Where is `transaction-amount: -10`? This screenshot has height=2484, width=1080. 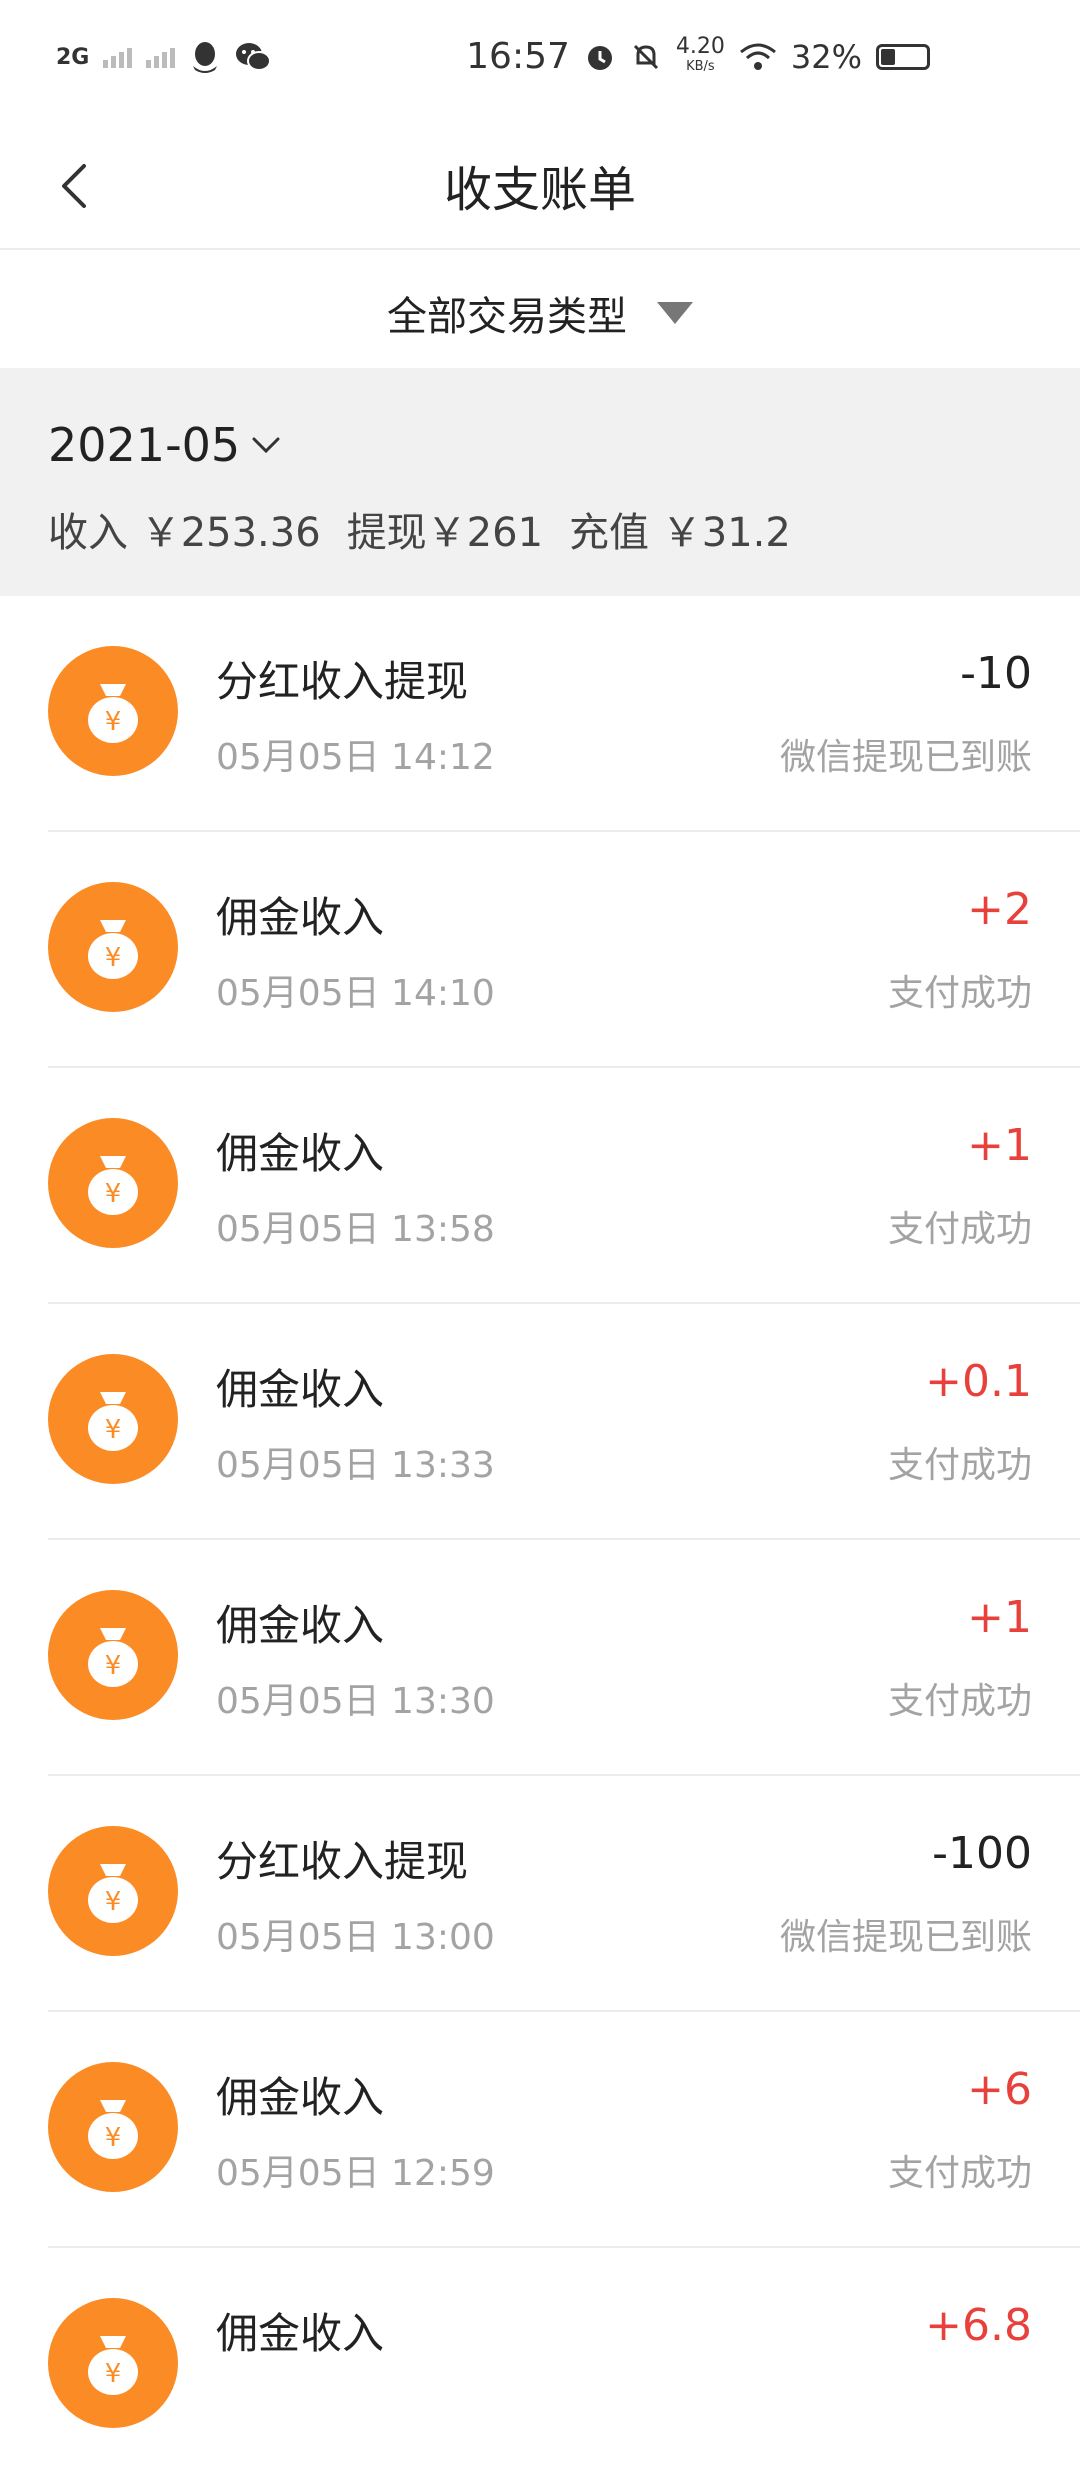 transaction-amount: -10 is located at coordinates (996, 673).